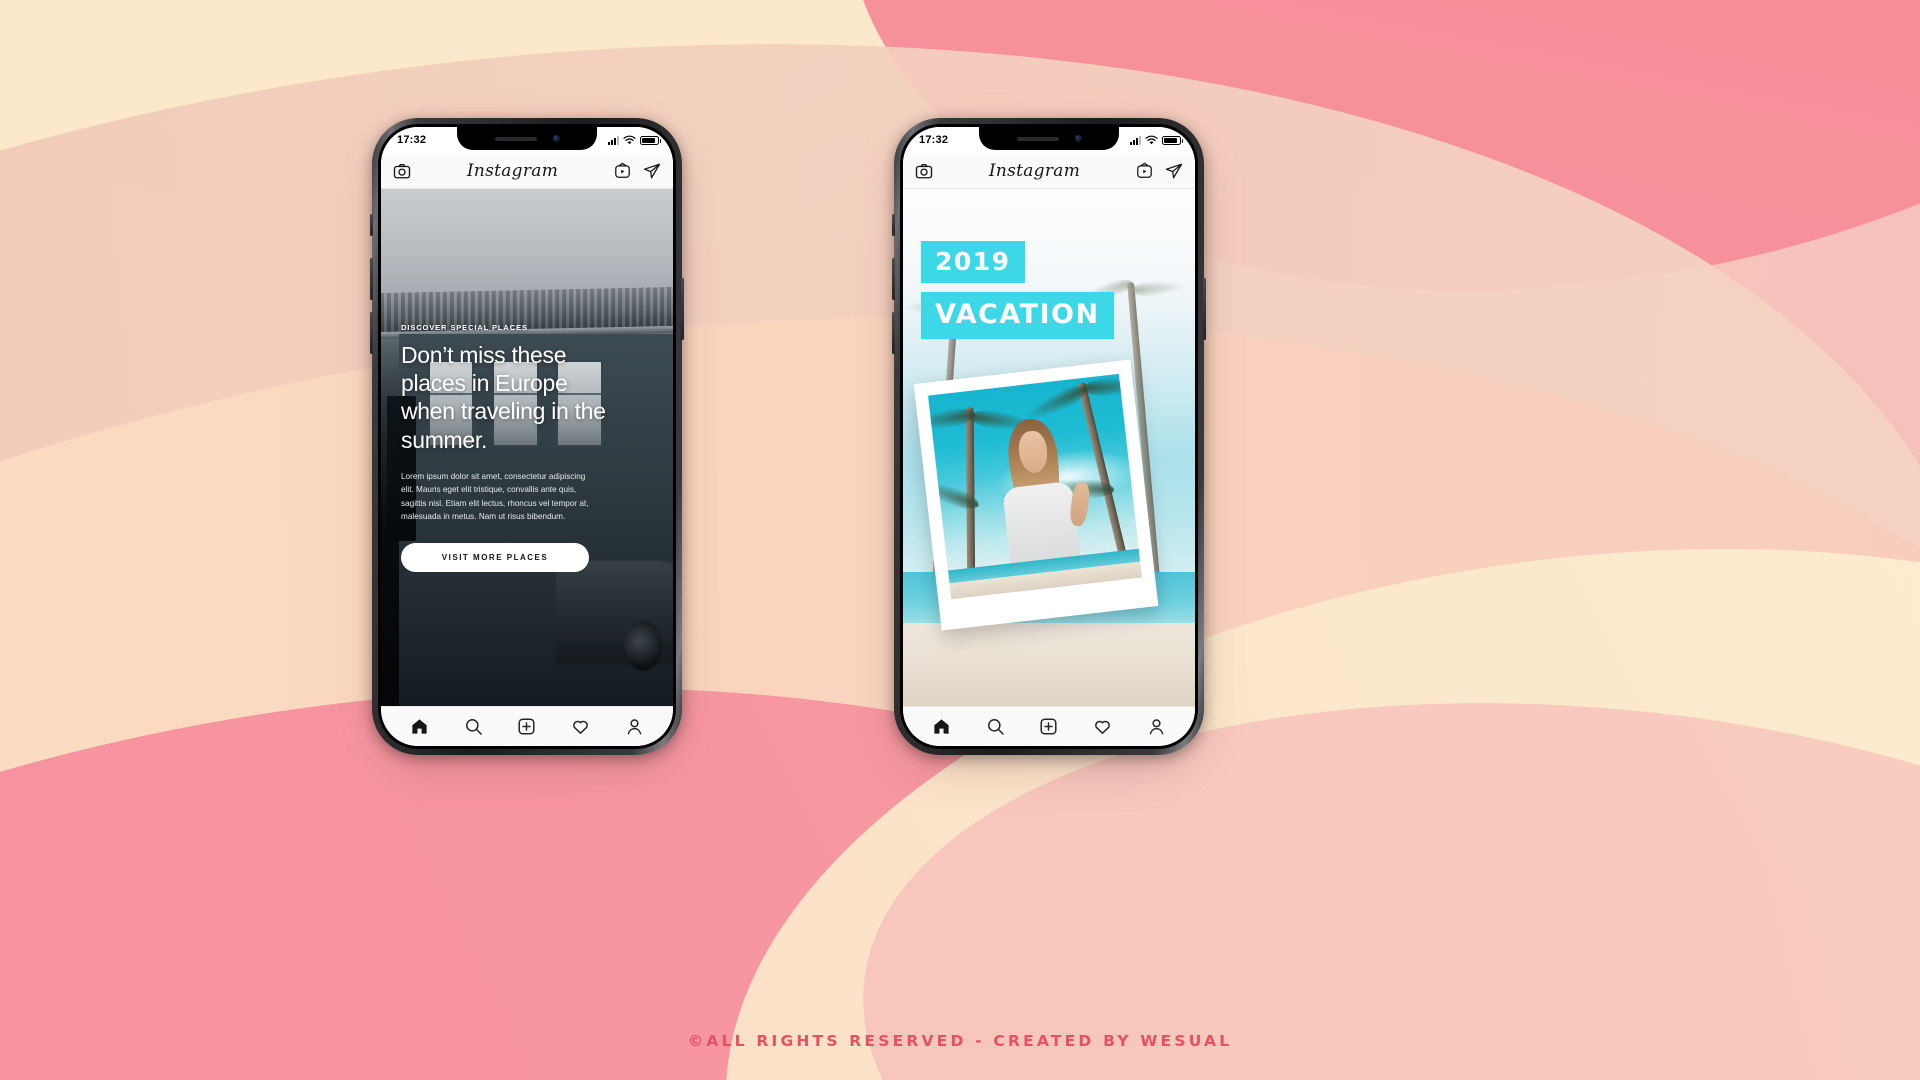 This screenshot has height=1080, width=1920. I want to click on polaroid-frame, so click(1036, 495).